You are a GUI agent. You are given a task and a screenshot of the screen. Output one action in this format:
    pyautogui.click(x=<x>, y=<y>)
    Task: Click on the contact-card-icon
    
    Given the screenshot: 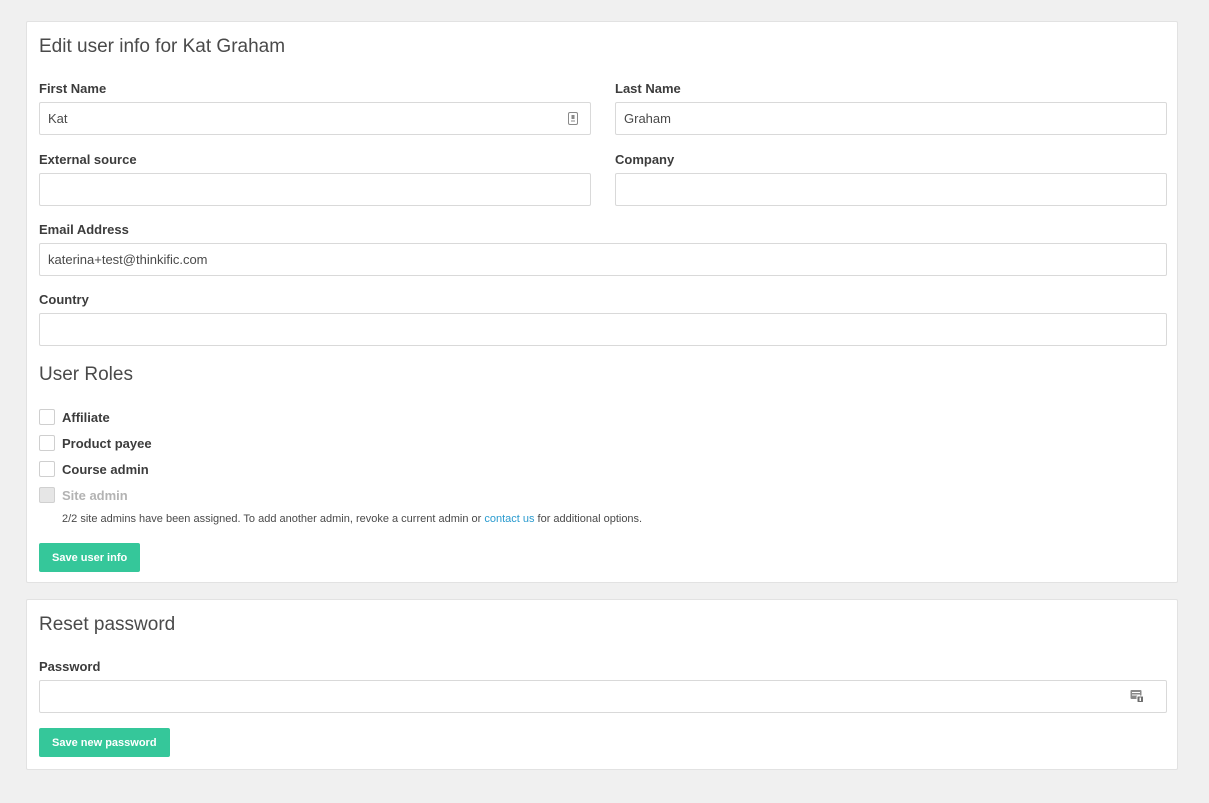 What is the action you would take?
    pyautogui.click(x=573, y=118)
    